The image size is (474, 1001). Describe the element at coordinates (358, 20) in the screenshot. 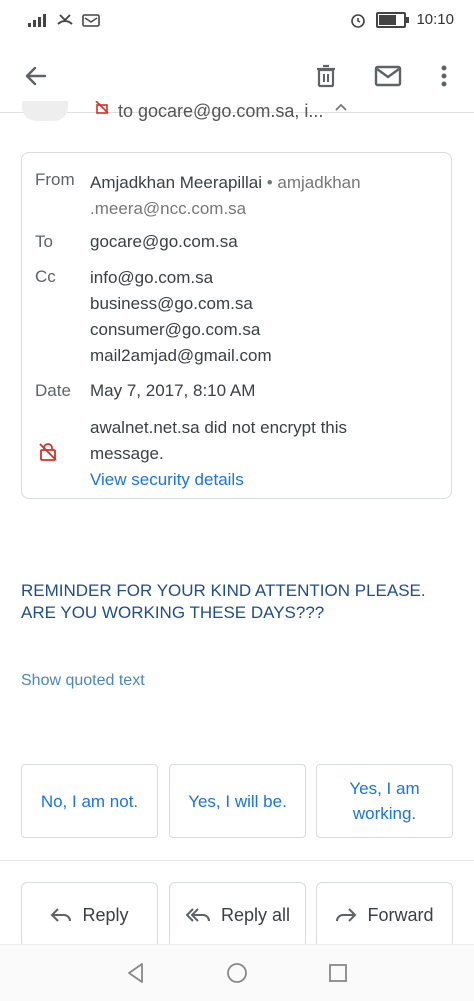

I see `alarm-icon` at that location.